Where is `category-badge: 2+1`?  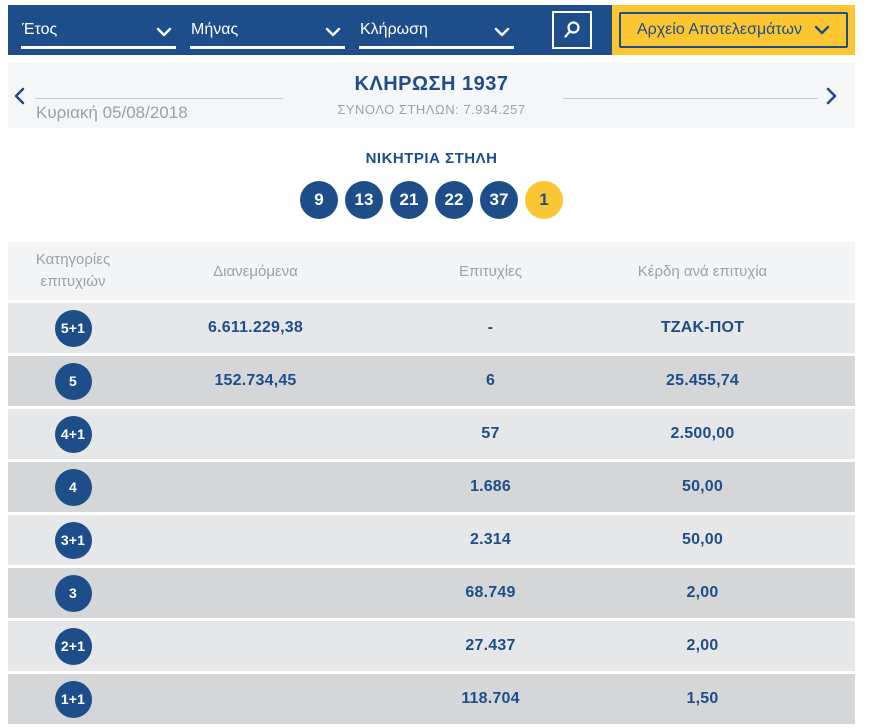 category-badge: 2+1 is located at coordinates (73, 646).